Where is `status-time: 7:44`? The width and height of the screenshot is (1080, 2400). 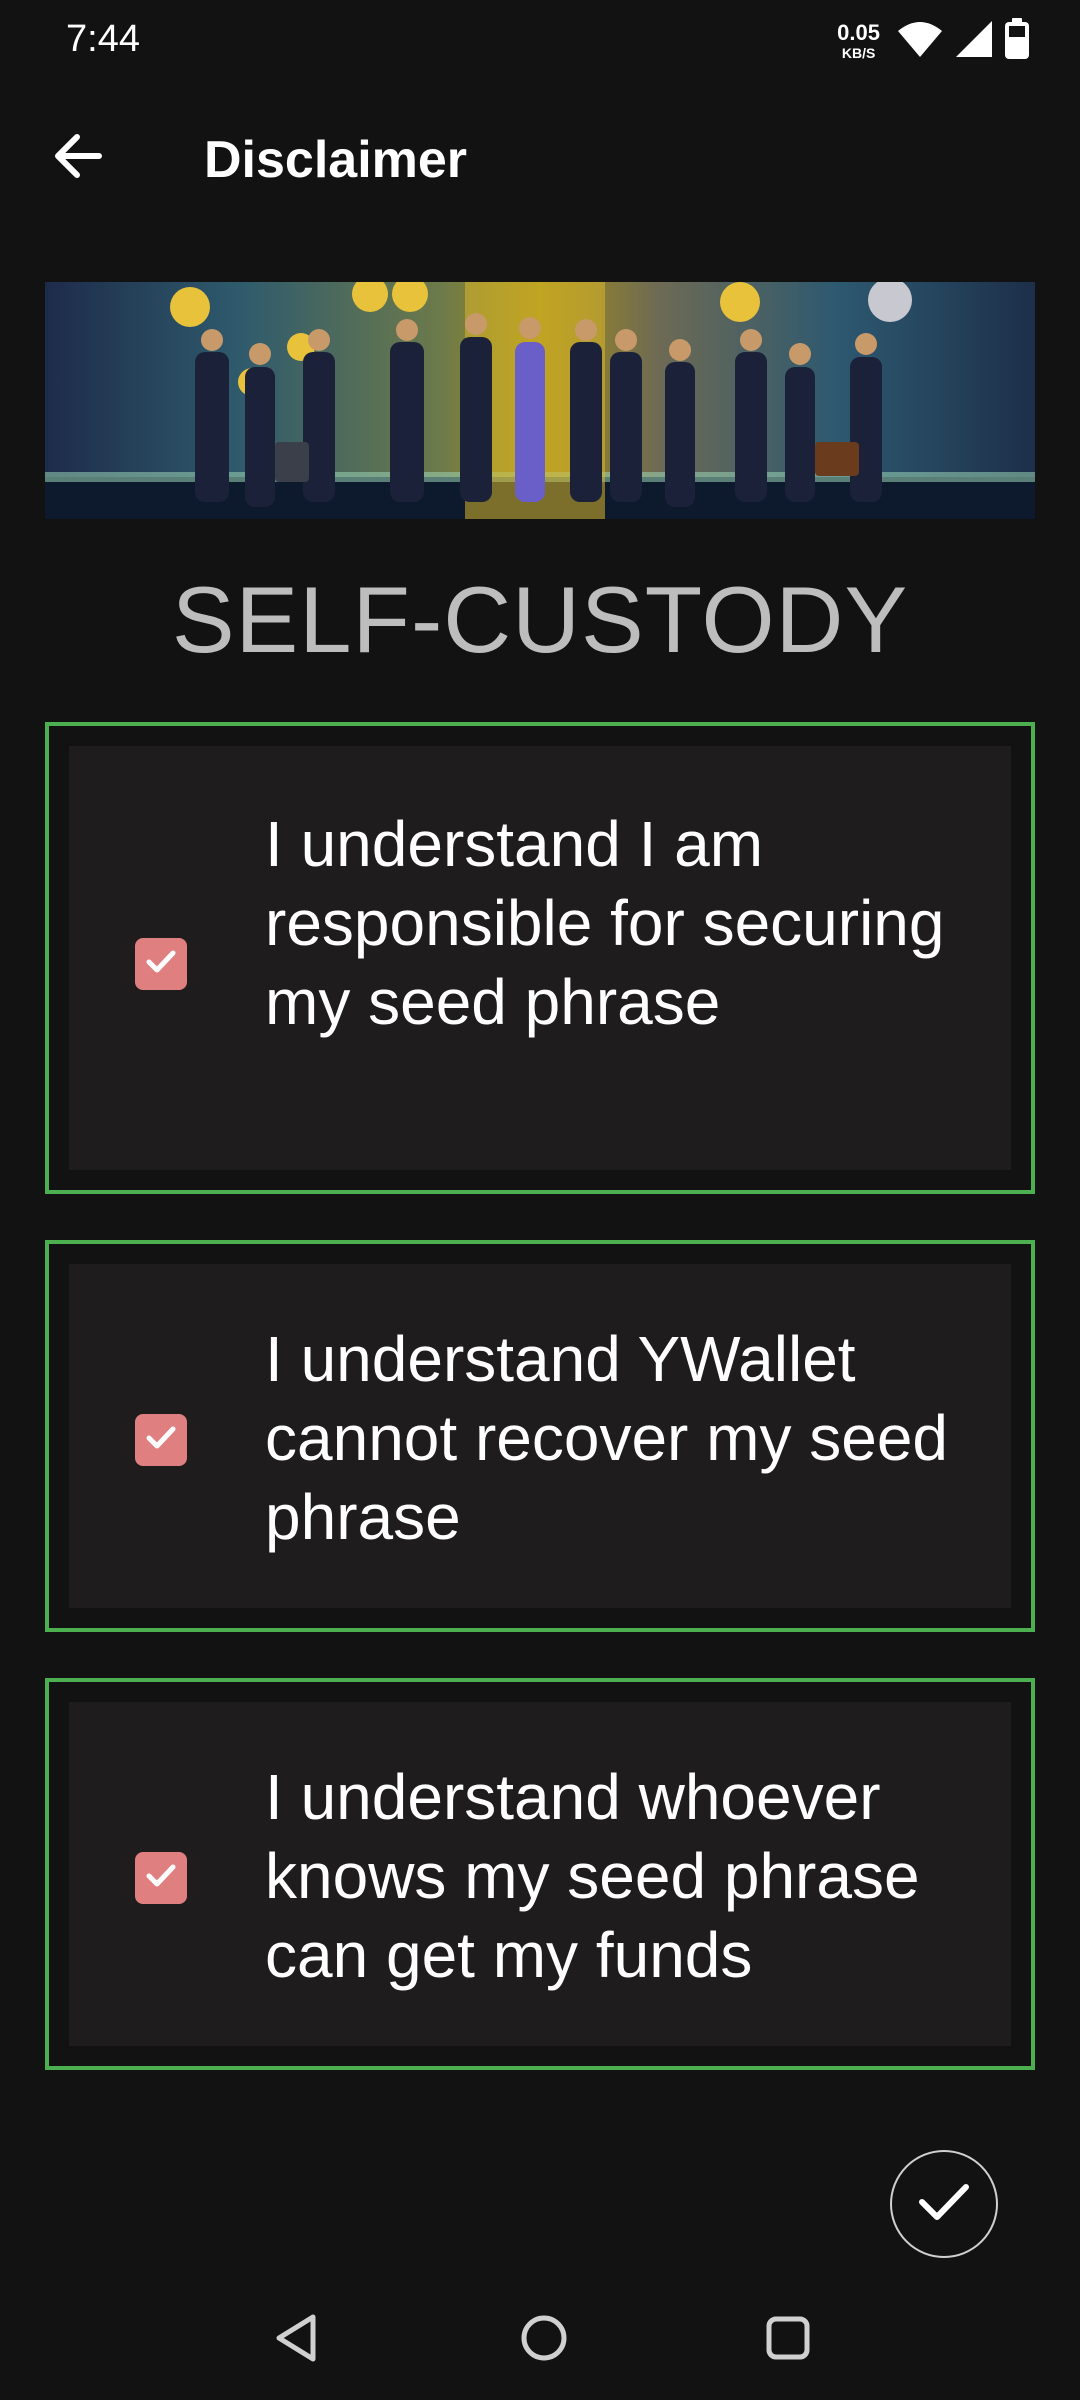
status-time: 7:44 is located at coordinates (103, 39).